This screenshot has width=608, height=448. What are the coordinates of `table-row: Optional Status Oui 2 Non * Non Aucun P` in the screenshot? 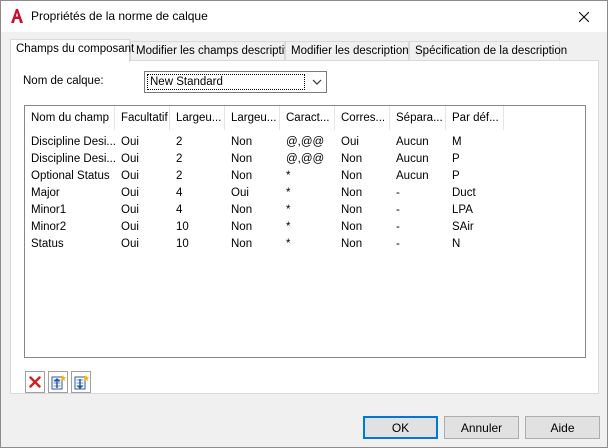 It's located at (305, 176).